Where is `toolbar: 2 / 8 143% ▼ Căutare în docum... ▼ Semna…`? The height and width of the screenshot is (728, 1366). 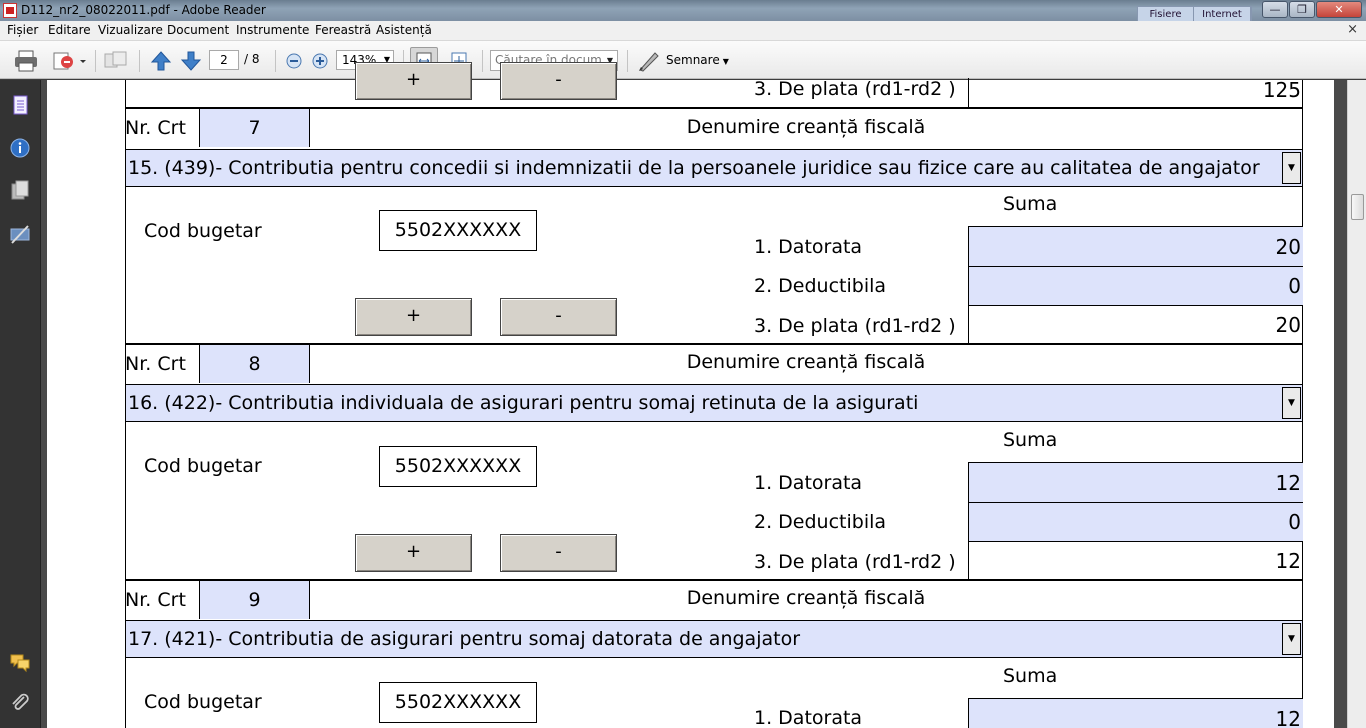
toolbar: 2 / 8 143% ▼ Căutare în docum... ▼ Semna… is located at coordinates (683, 60).